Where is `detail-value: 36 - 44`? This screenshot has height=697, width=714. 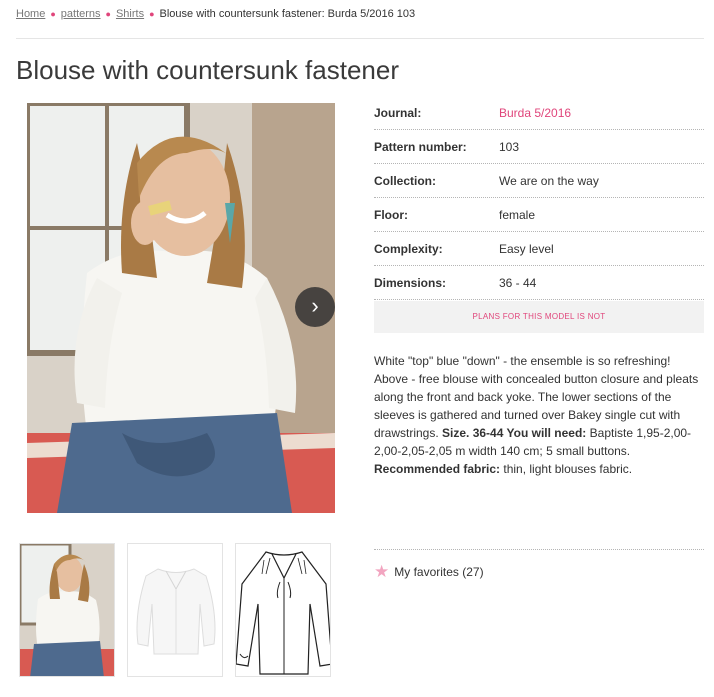 detail-value: 36 - 44 is located at coordinates (518, 282).